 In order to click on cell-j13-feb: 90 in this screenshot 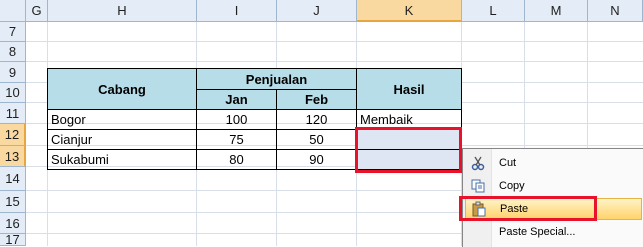, I will do `click(317, 160)`.